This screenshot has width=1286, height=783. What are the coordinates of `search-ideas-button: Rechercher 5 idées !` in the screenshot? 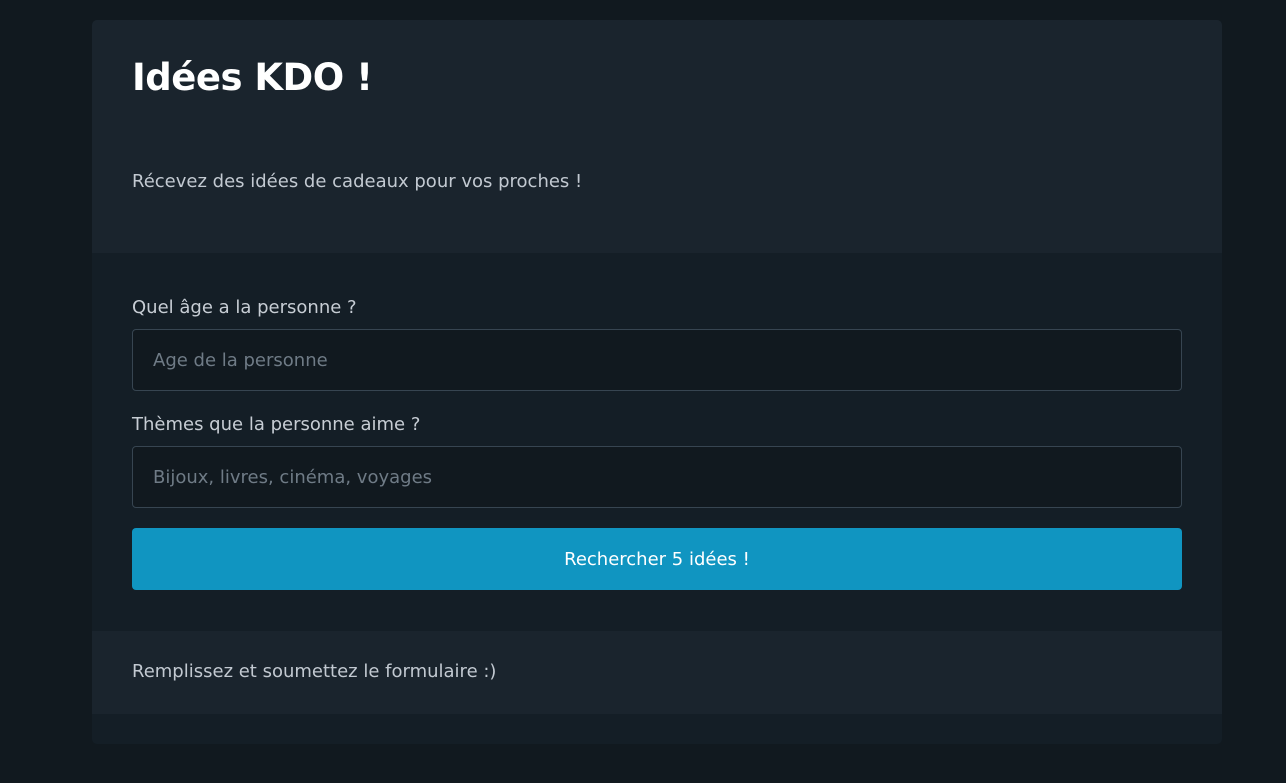 It's located at (657, 559).